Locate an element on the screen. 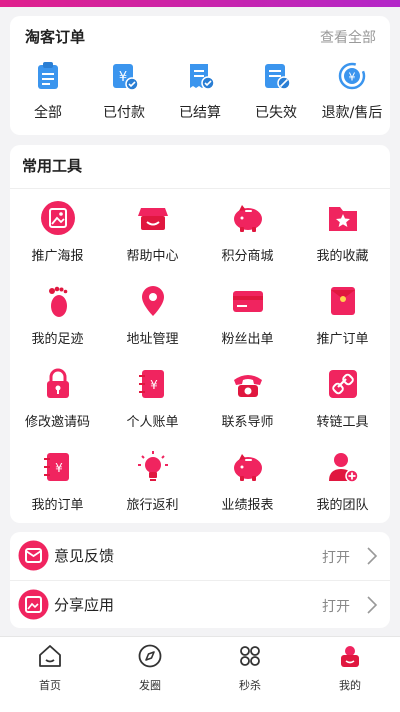  feedback-icon is located at coordinates (33, 555).